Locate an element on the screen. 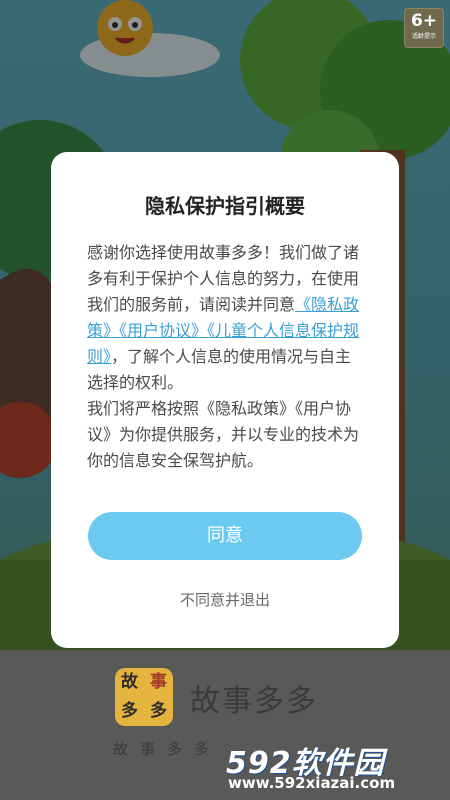  logo-char: 故 is located at coordinates (129, 682).